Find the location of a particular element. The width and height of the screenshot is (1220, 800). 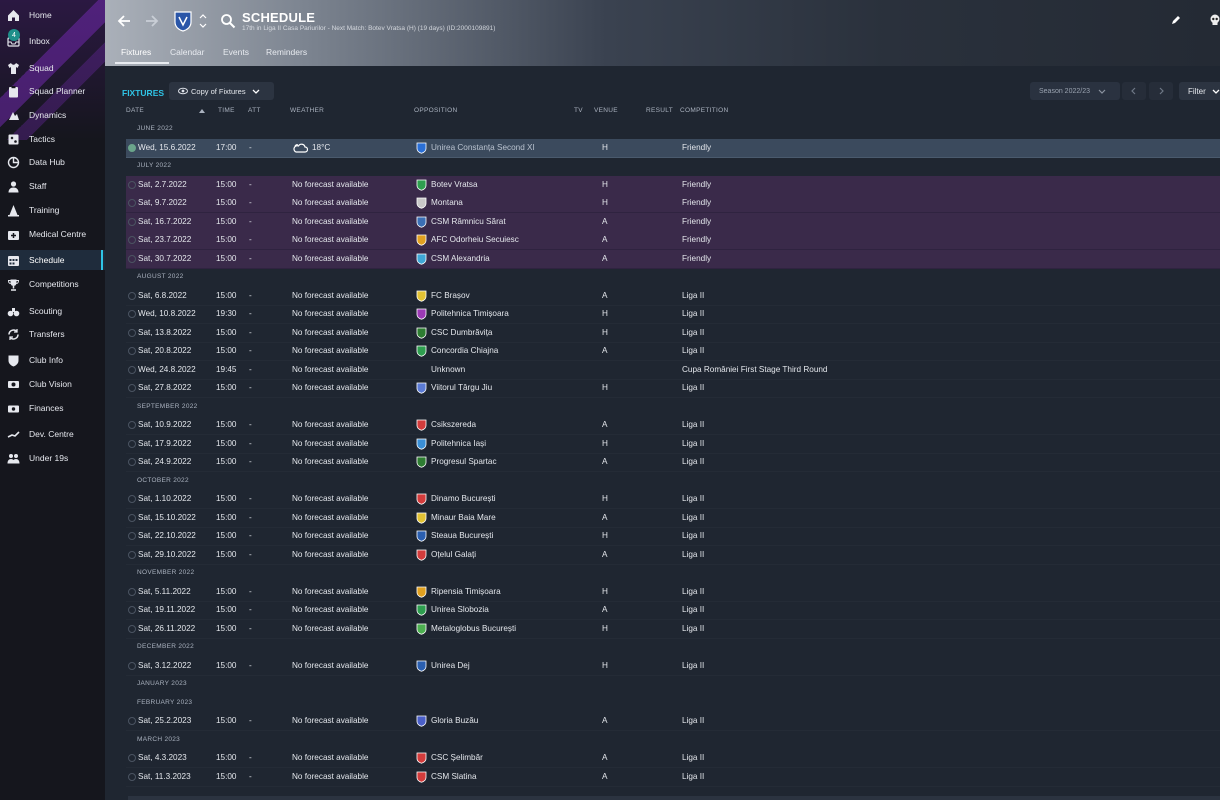

sidebar-item-data-hub: Data Hub is located at coordinates (52, 162).